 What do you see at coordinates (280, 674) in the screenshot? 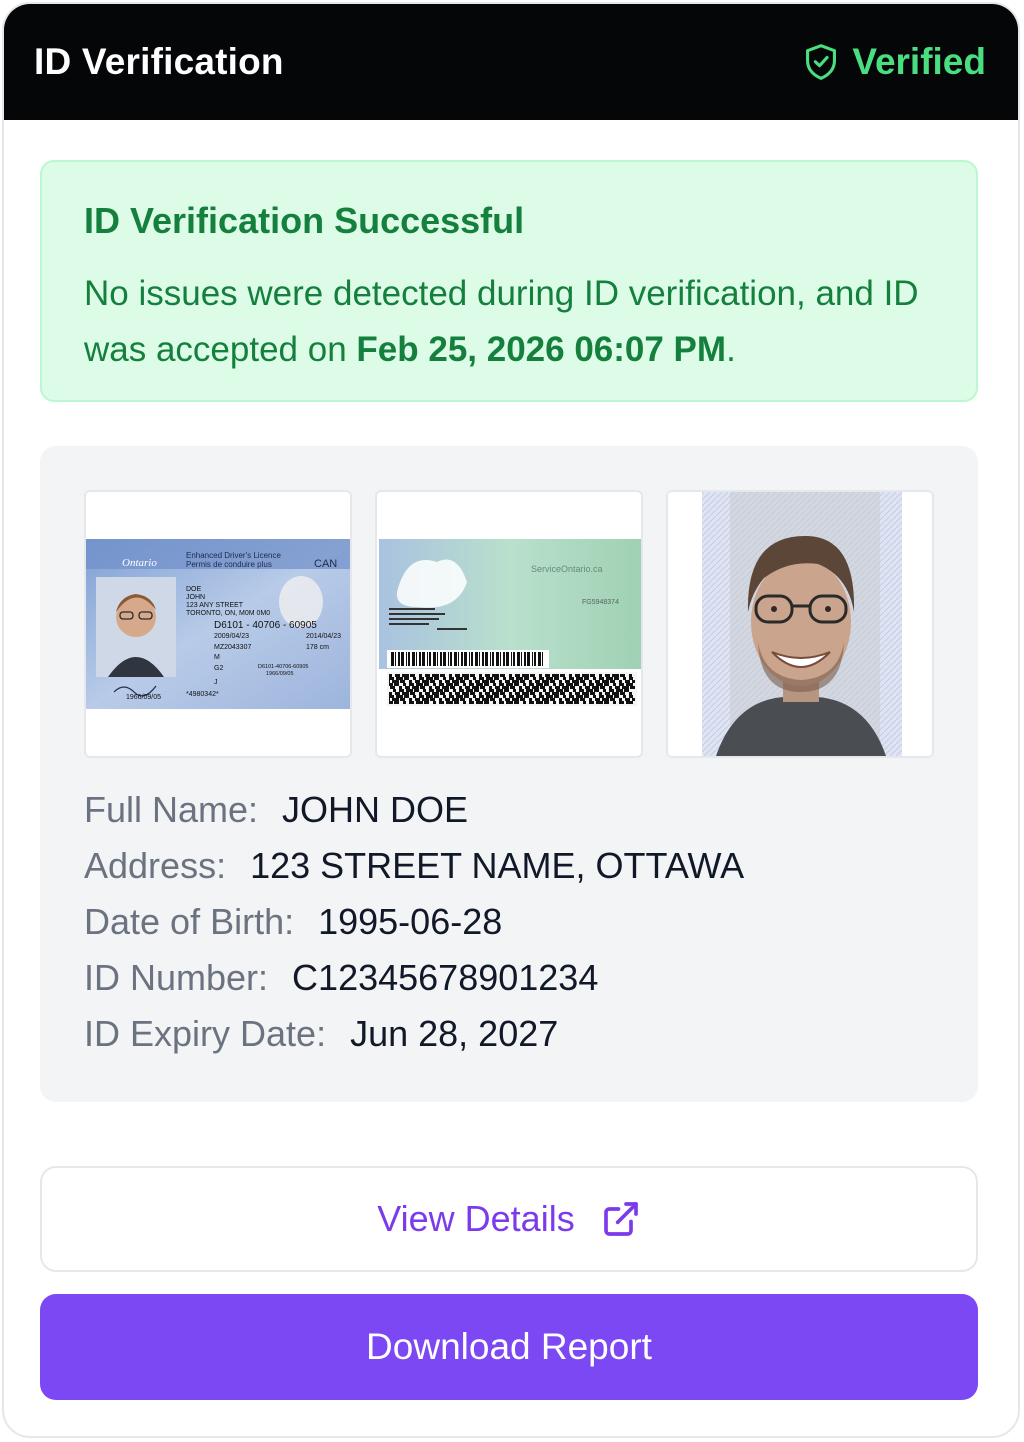
I see `front-ref-2: 1966/09/05` at bounding box center [280, 674].